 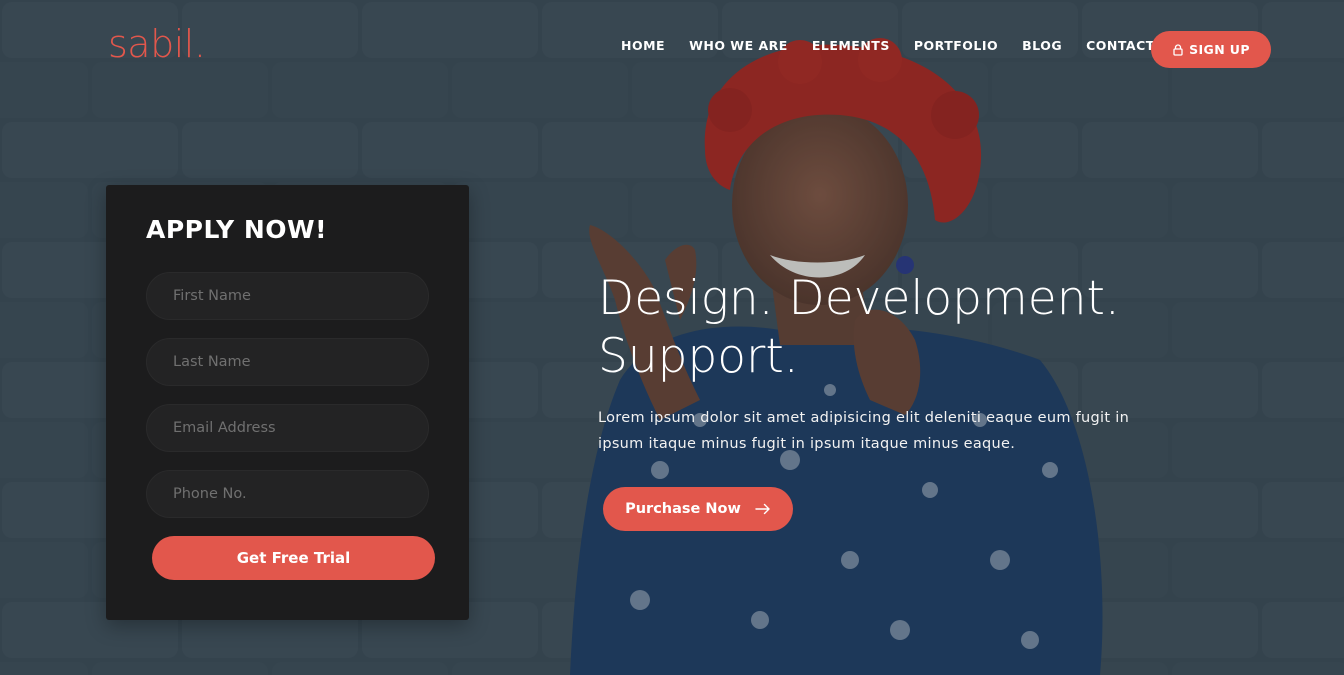 I want to click on hero-title-line-2: Support., so click(x=698, y=356).